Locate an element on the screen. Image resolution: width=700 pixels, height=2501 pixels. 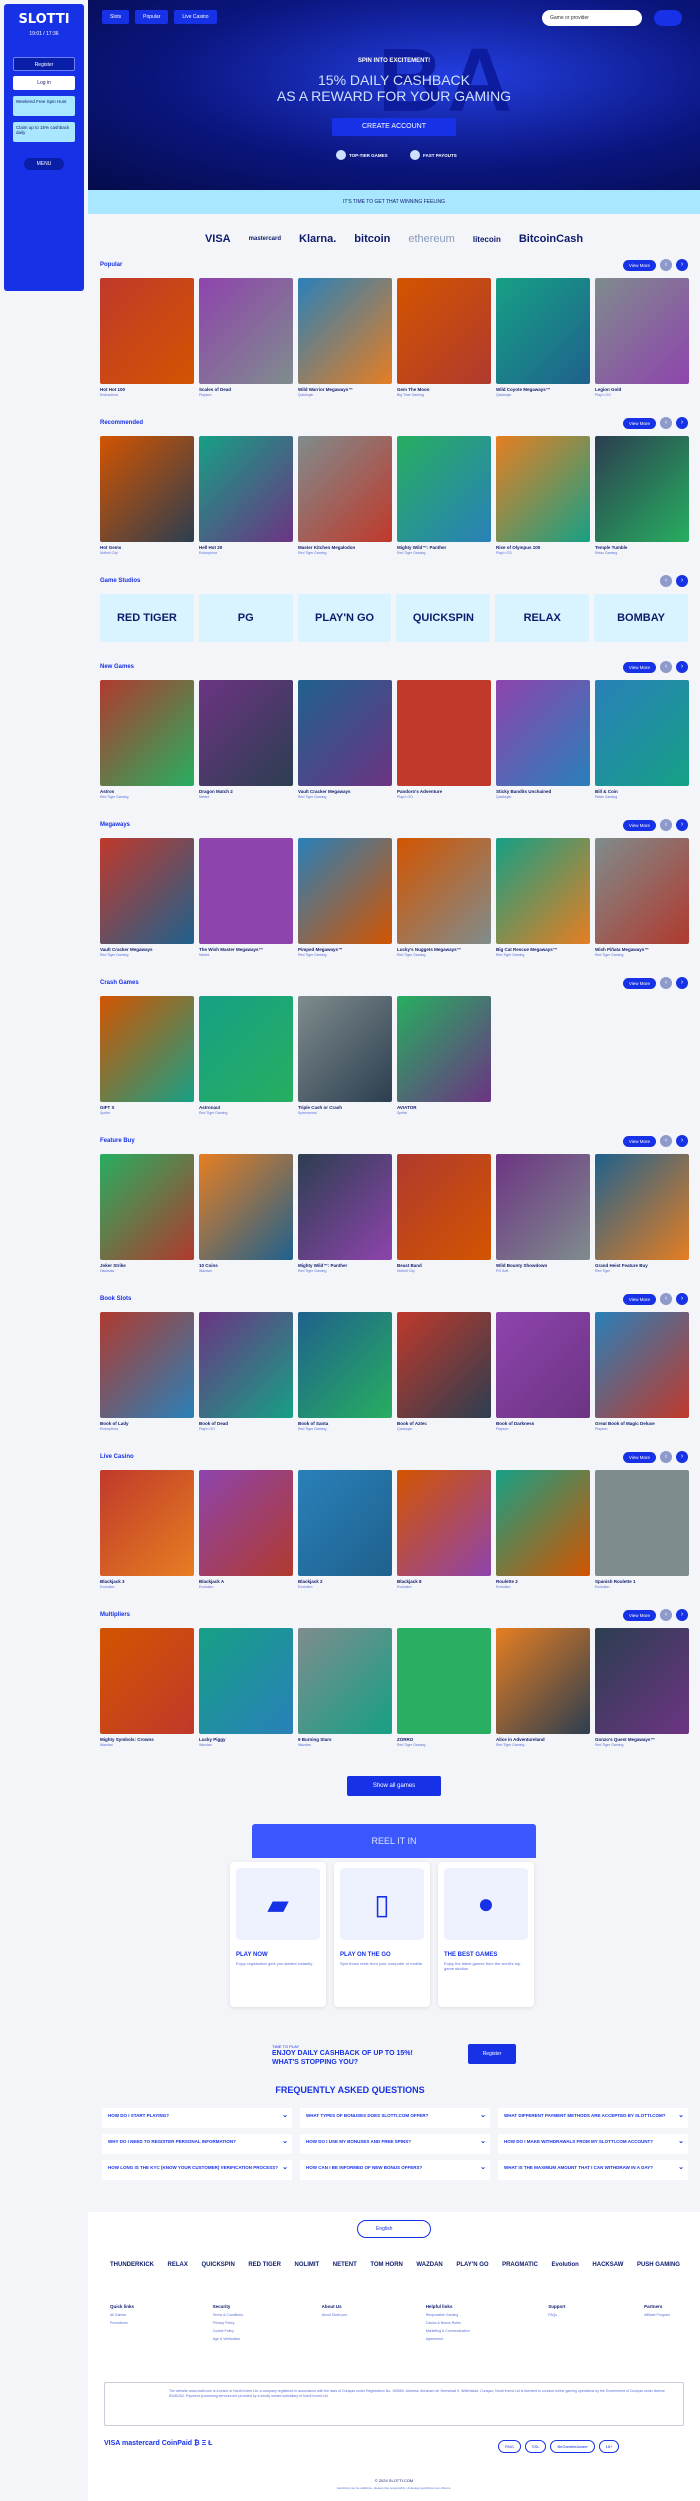
game-card: Pandoro's Adventure Play'n GO is located at coordinates (444, 739).